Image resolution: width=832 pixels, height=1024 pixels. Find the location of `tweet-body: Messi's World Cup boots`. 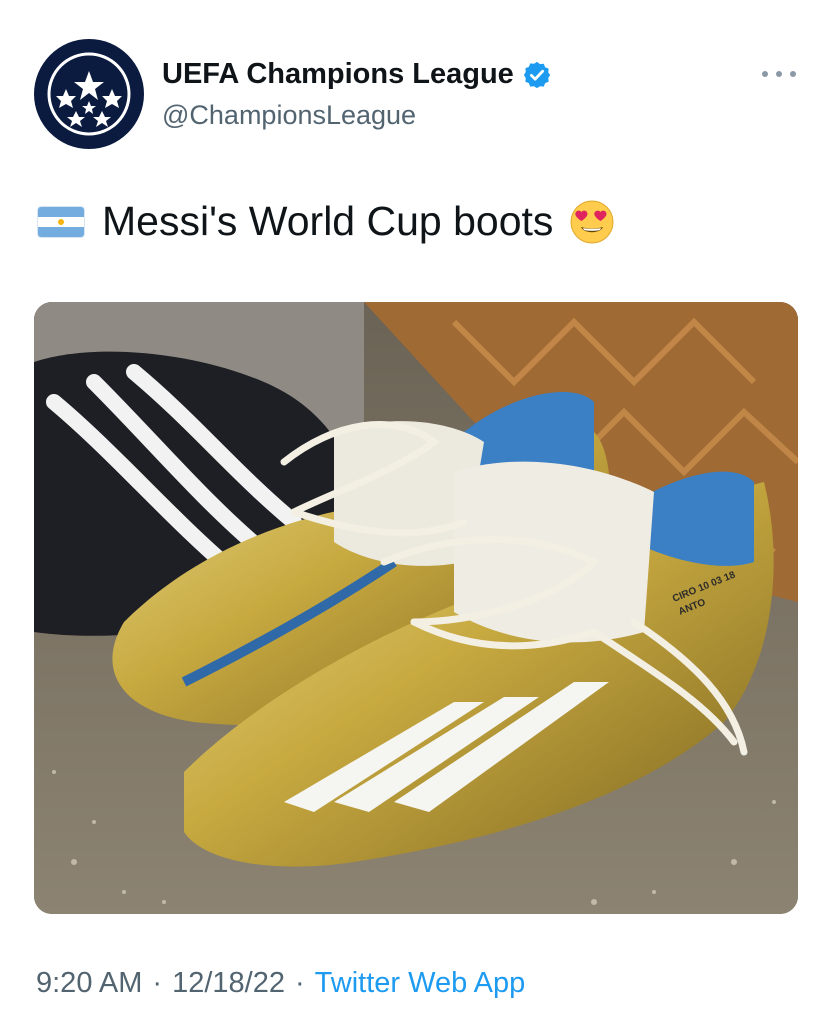

tweet-body: Messi's World Cup boots is located at coordinates (328, 221).